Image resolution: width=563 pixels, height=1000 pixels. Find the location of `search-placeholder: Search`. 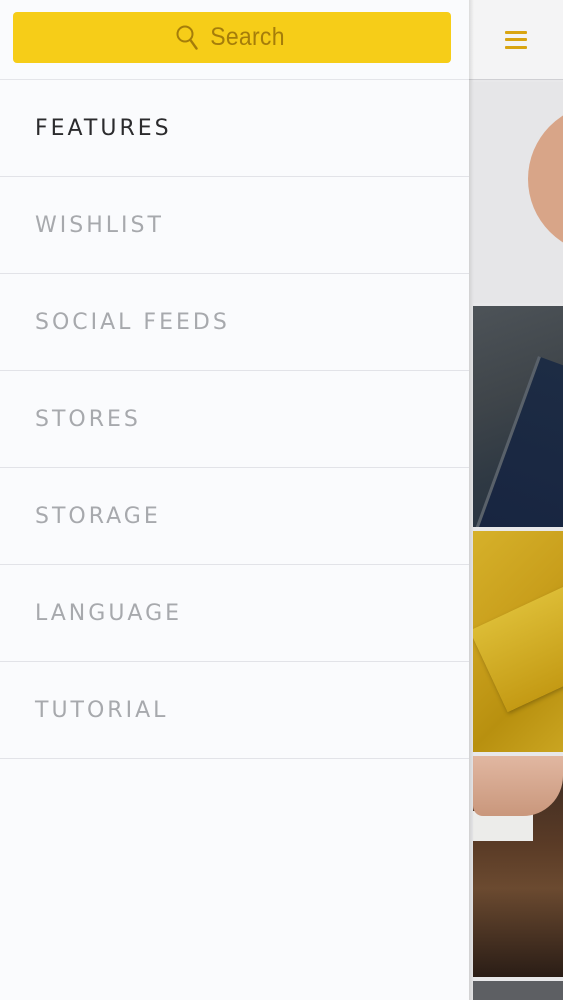

search-placeholder: Search is located at coordinates (247, 37).